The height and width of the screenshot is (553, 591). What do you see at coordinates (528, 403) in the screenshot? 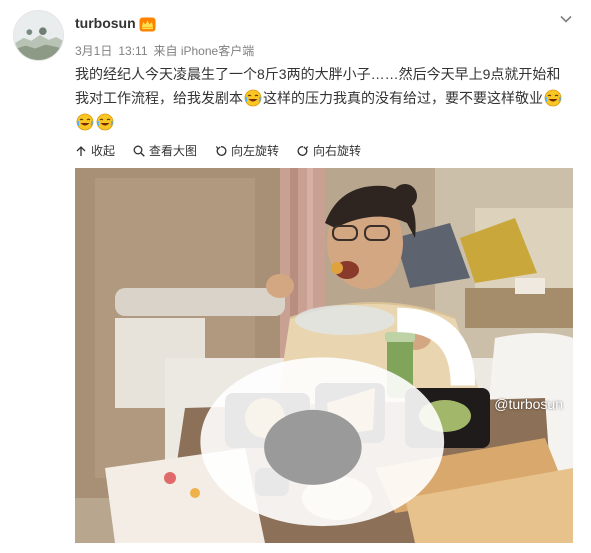
I see `watermark-text: @turbosun` at bounding box center [528, 403].